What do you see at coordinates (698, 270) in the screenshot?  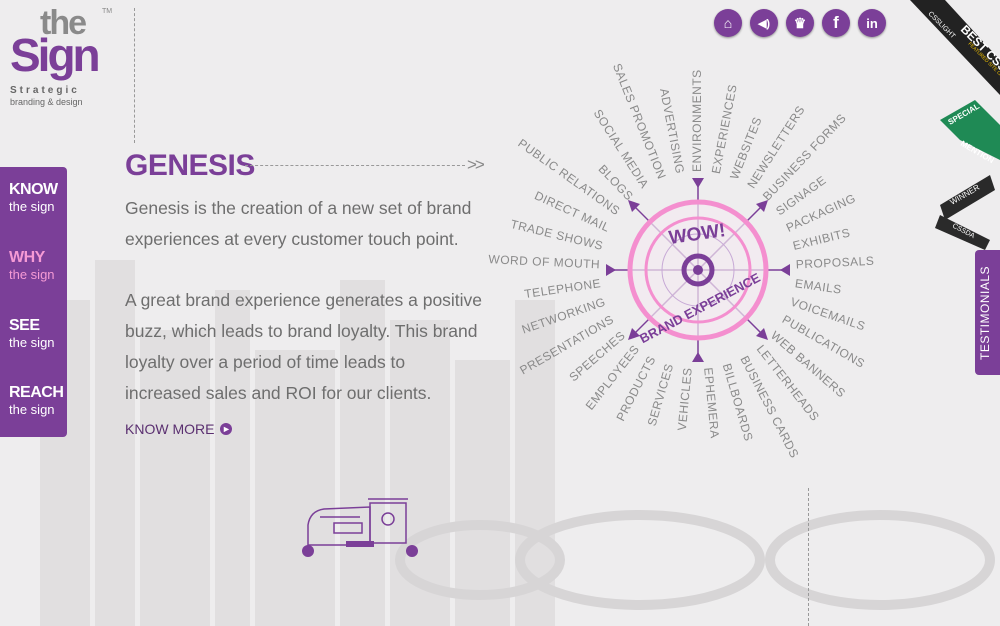 I see `wheel-center` at bounding box center [698, 270].